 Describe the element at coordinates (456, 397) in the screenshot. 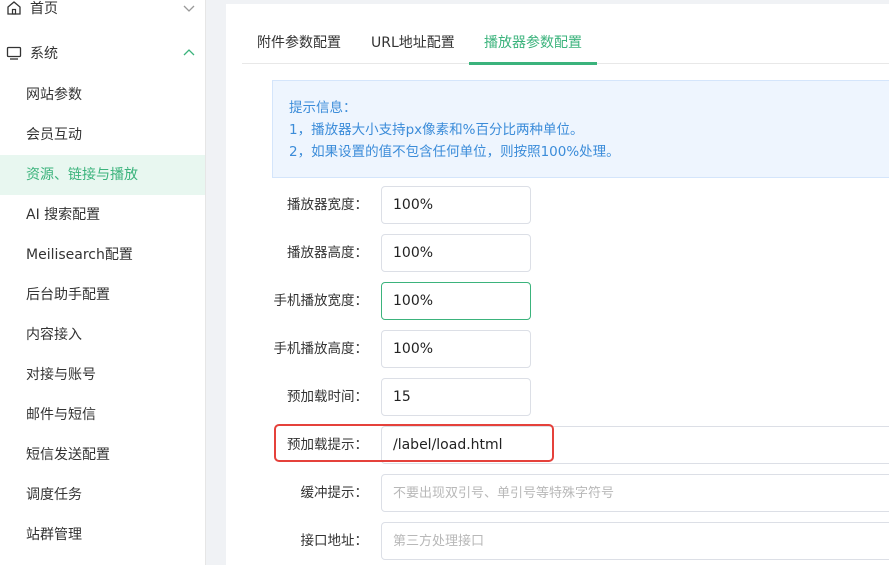

I see `preload-time-input` at that location.